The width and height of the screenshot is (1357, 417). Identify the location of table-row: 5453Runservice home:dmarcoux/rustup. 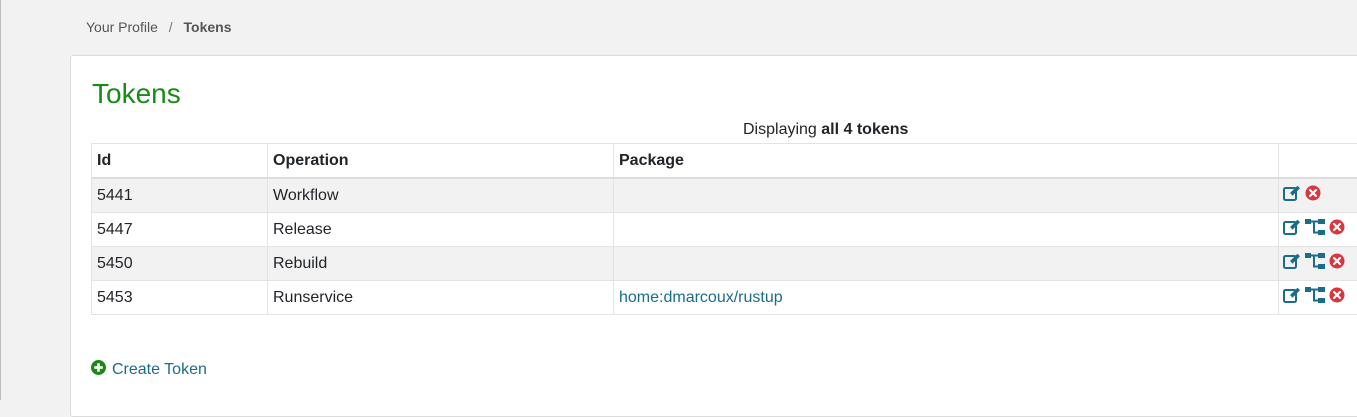
(724, 298).